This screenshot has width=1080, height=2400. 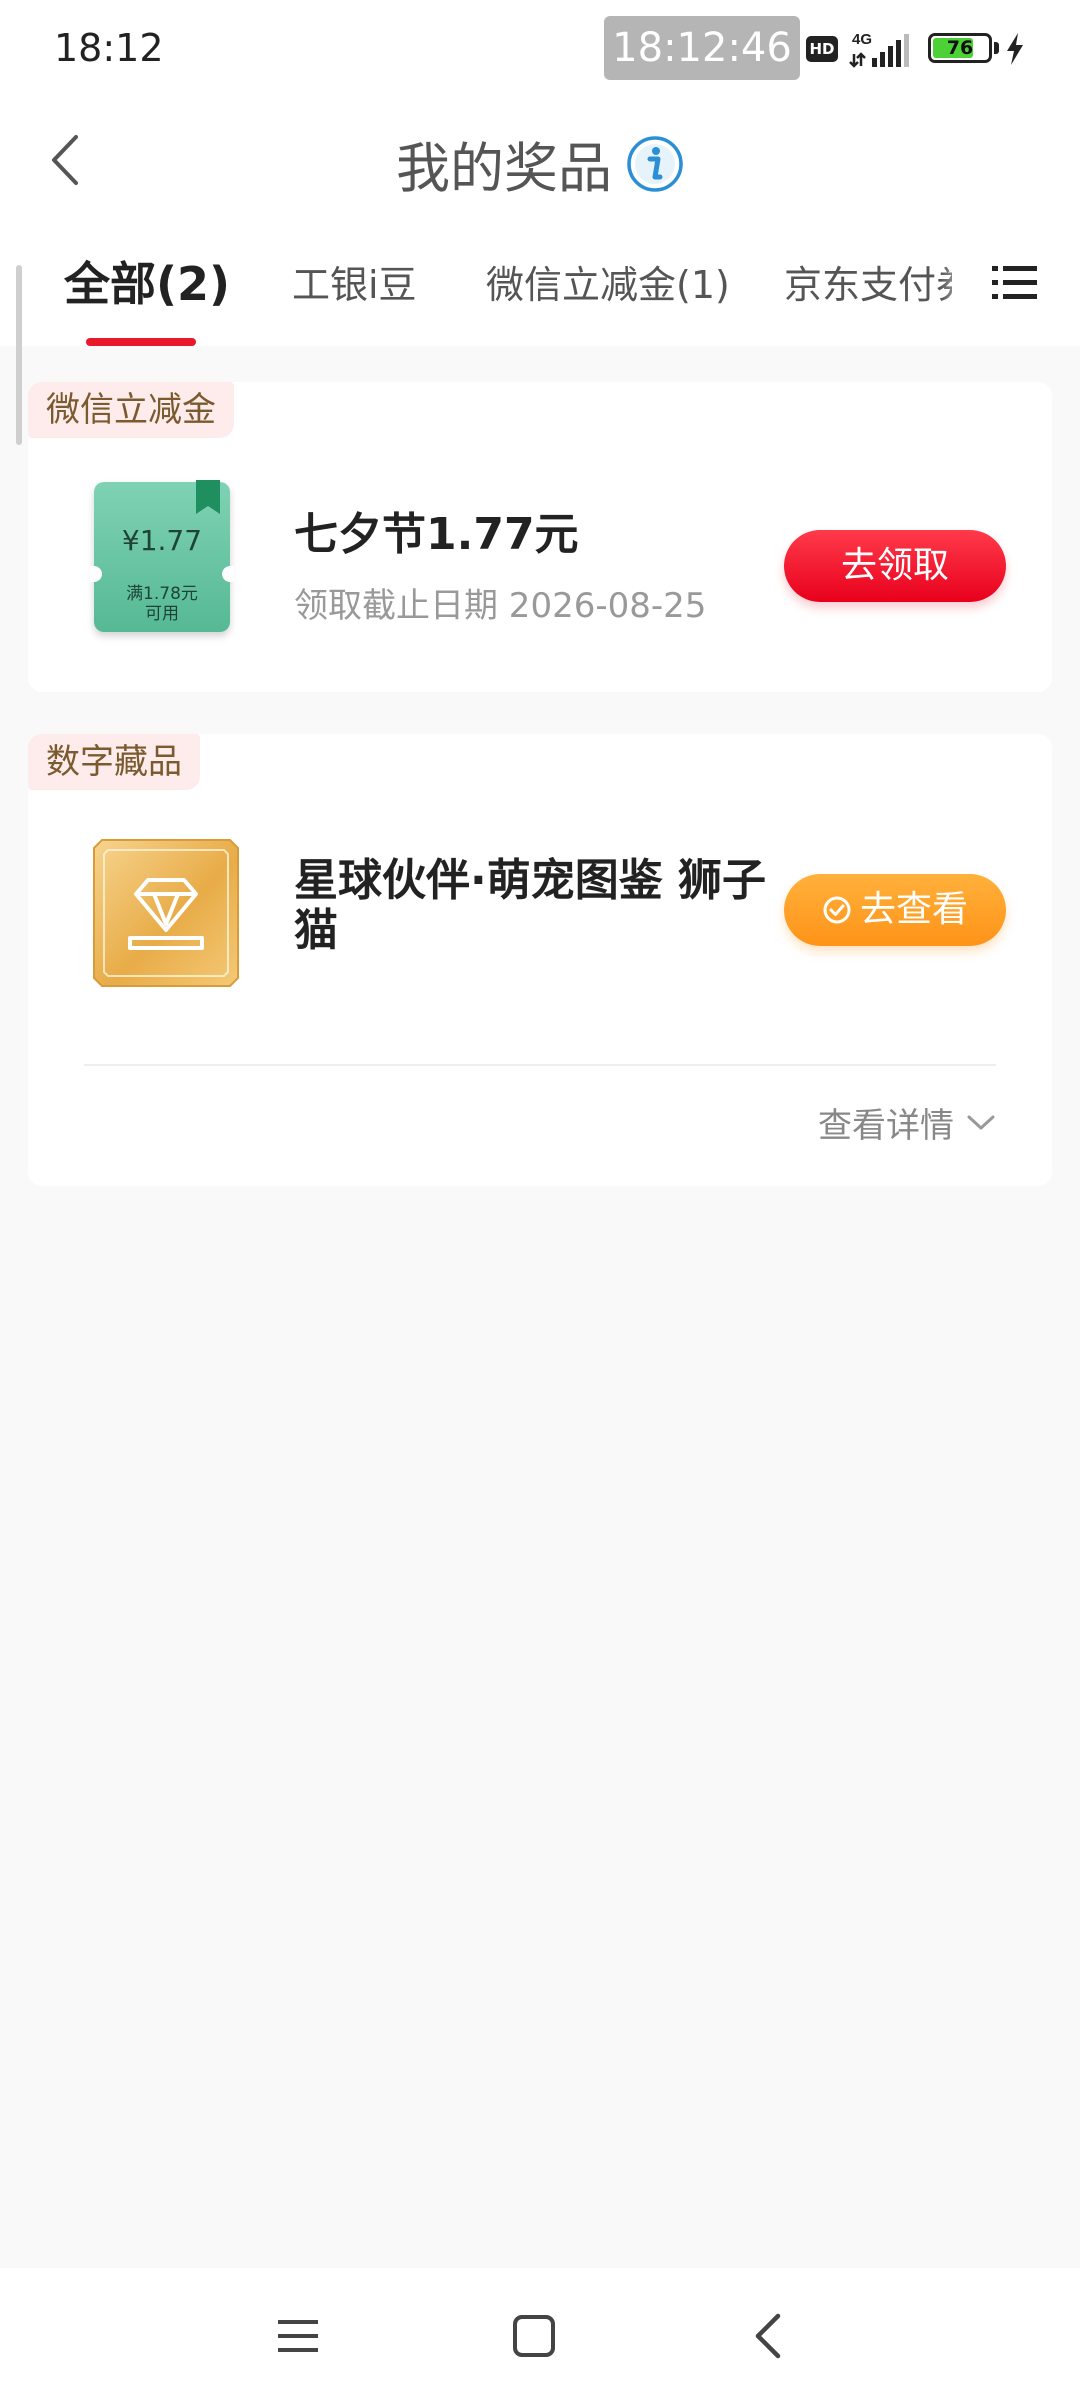 I want to click on category-tag: 数字藏品, so click(x=114, y=762).